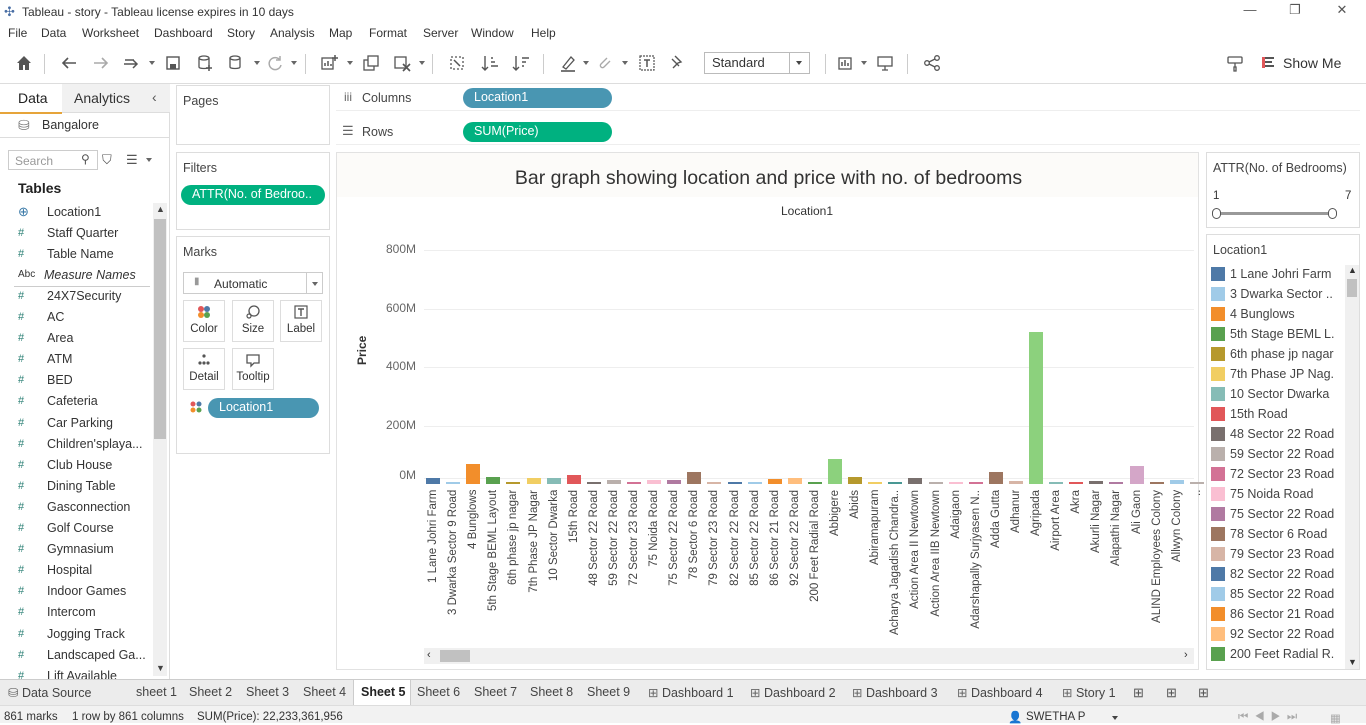 This screenshot has width=1366, height=725. What do you see at coordinates (371, 63) in the screenshot?
I see `duplicate-icon` at bounding box center [371, 63].